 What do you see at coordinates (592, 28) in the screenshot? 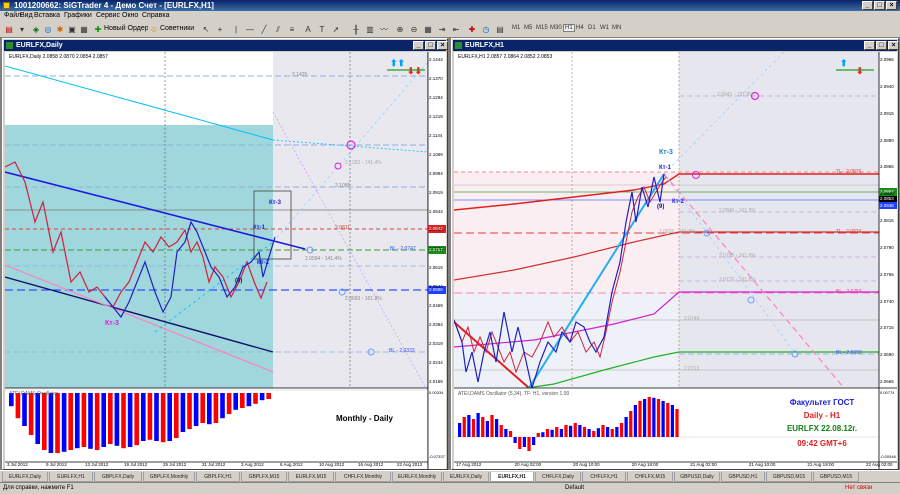
I see `tf-d1: D1` at bounding box center [592, 28].